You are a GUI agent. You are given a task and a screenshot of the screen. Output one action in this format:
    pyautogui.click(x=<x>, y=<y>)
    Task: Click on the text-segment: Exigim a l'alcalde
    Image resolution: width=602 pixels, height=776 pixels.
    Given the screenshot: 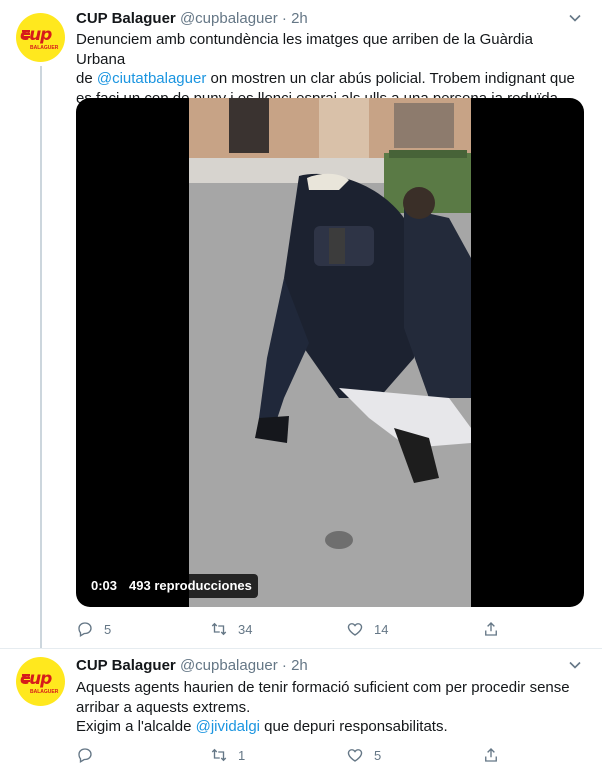 What is the action you would take?
    pyautogui.click(x=136, y=726)
    